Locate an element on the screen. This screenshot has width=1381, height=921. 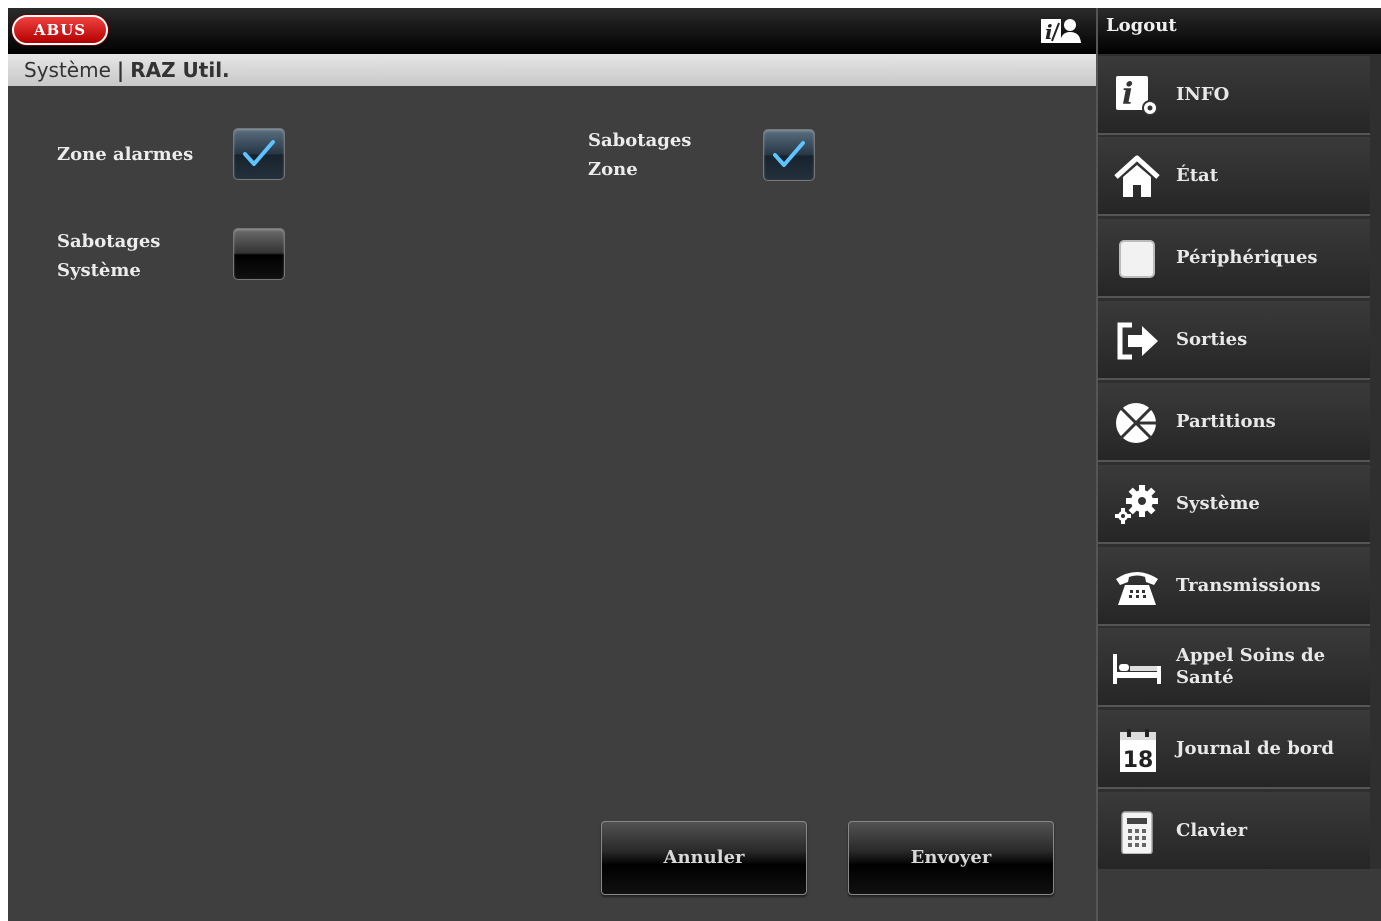
sidebar-item-label: Système is located at coordinates (1218, 503).